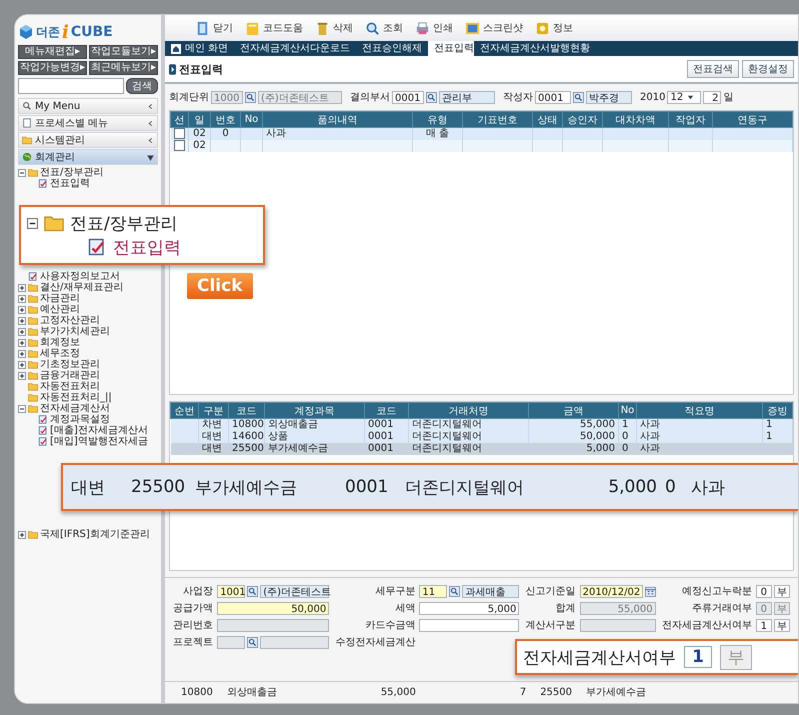 Image resolution: width=799 pixels, height=715 pixels. I want to click on search-button: 검색, so click(142, 86).